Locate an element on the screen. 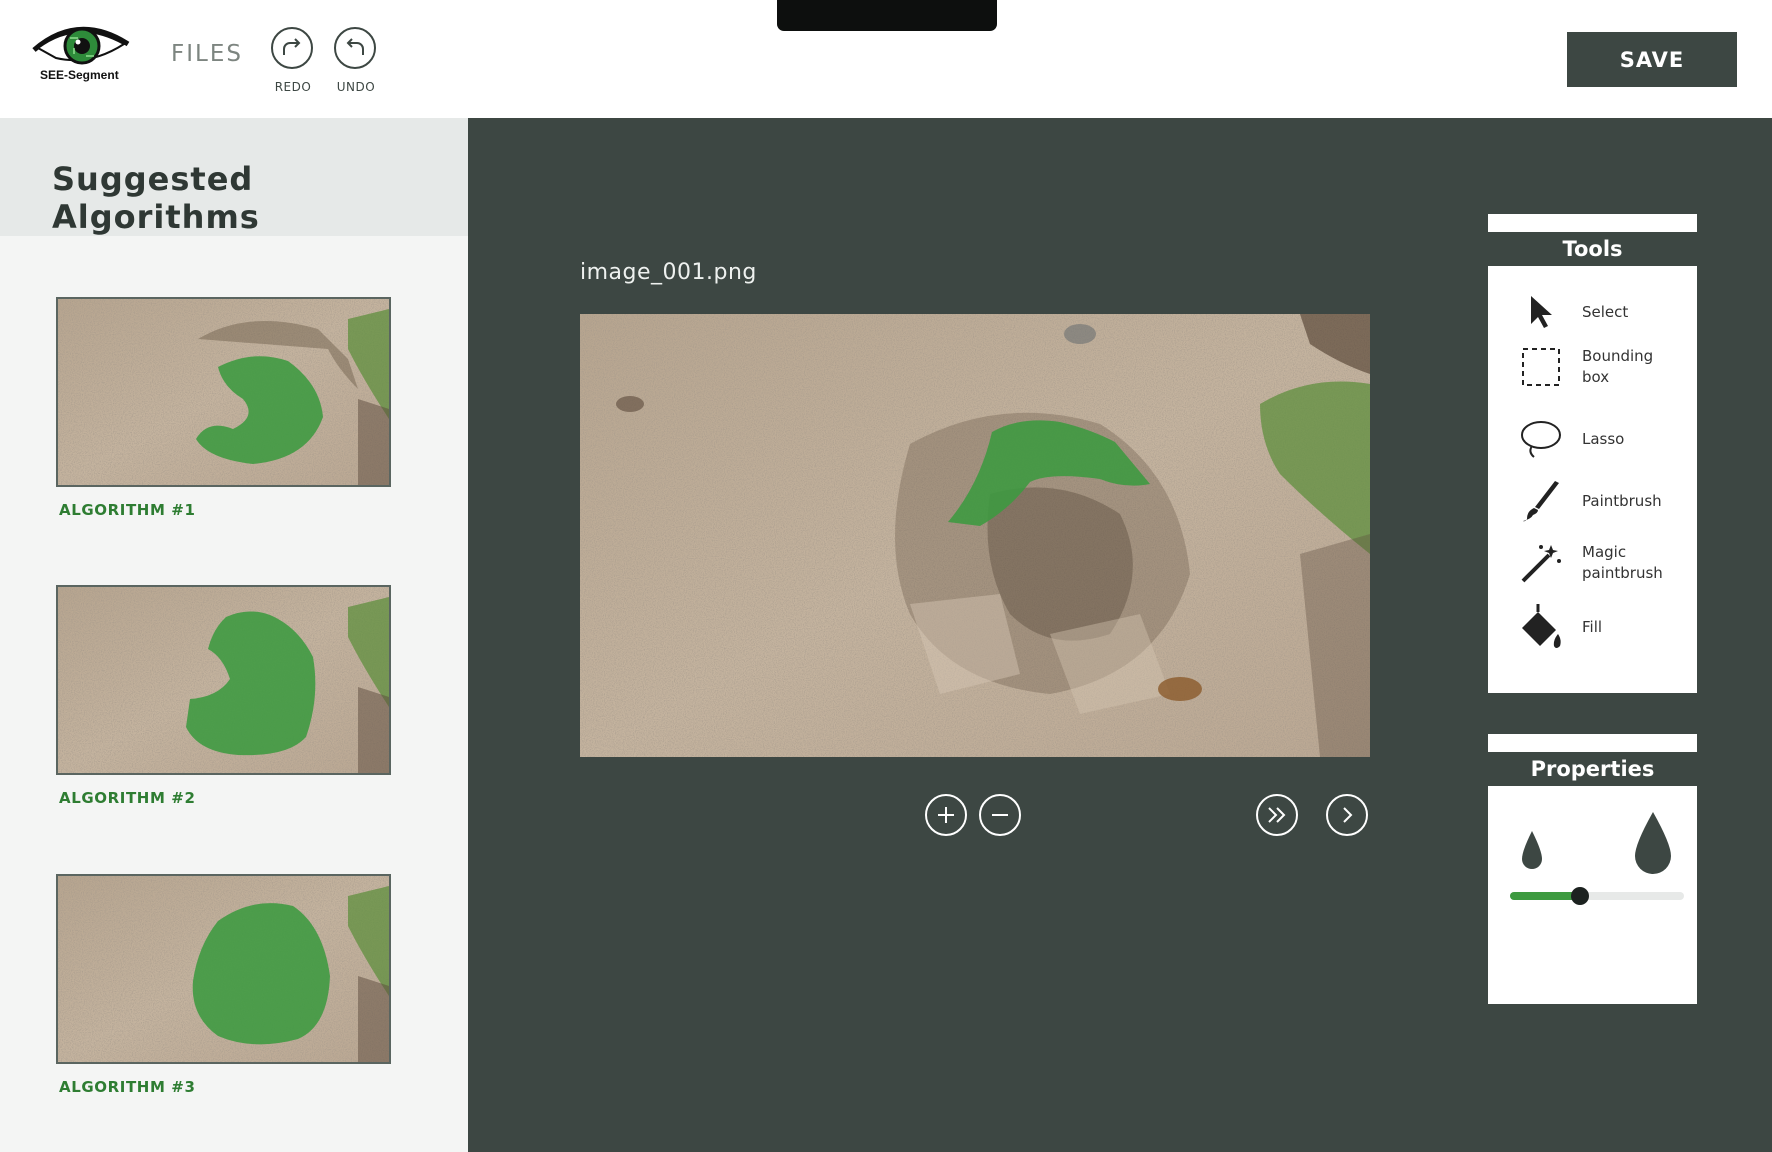 The height and width of the screenshot is (1152, 1772). paint-bucket-icon is located at coordinates (1541, 627).